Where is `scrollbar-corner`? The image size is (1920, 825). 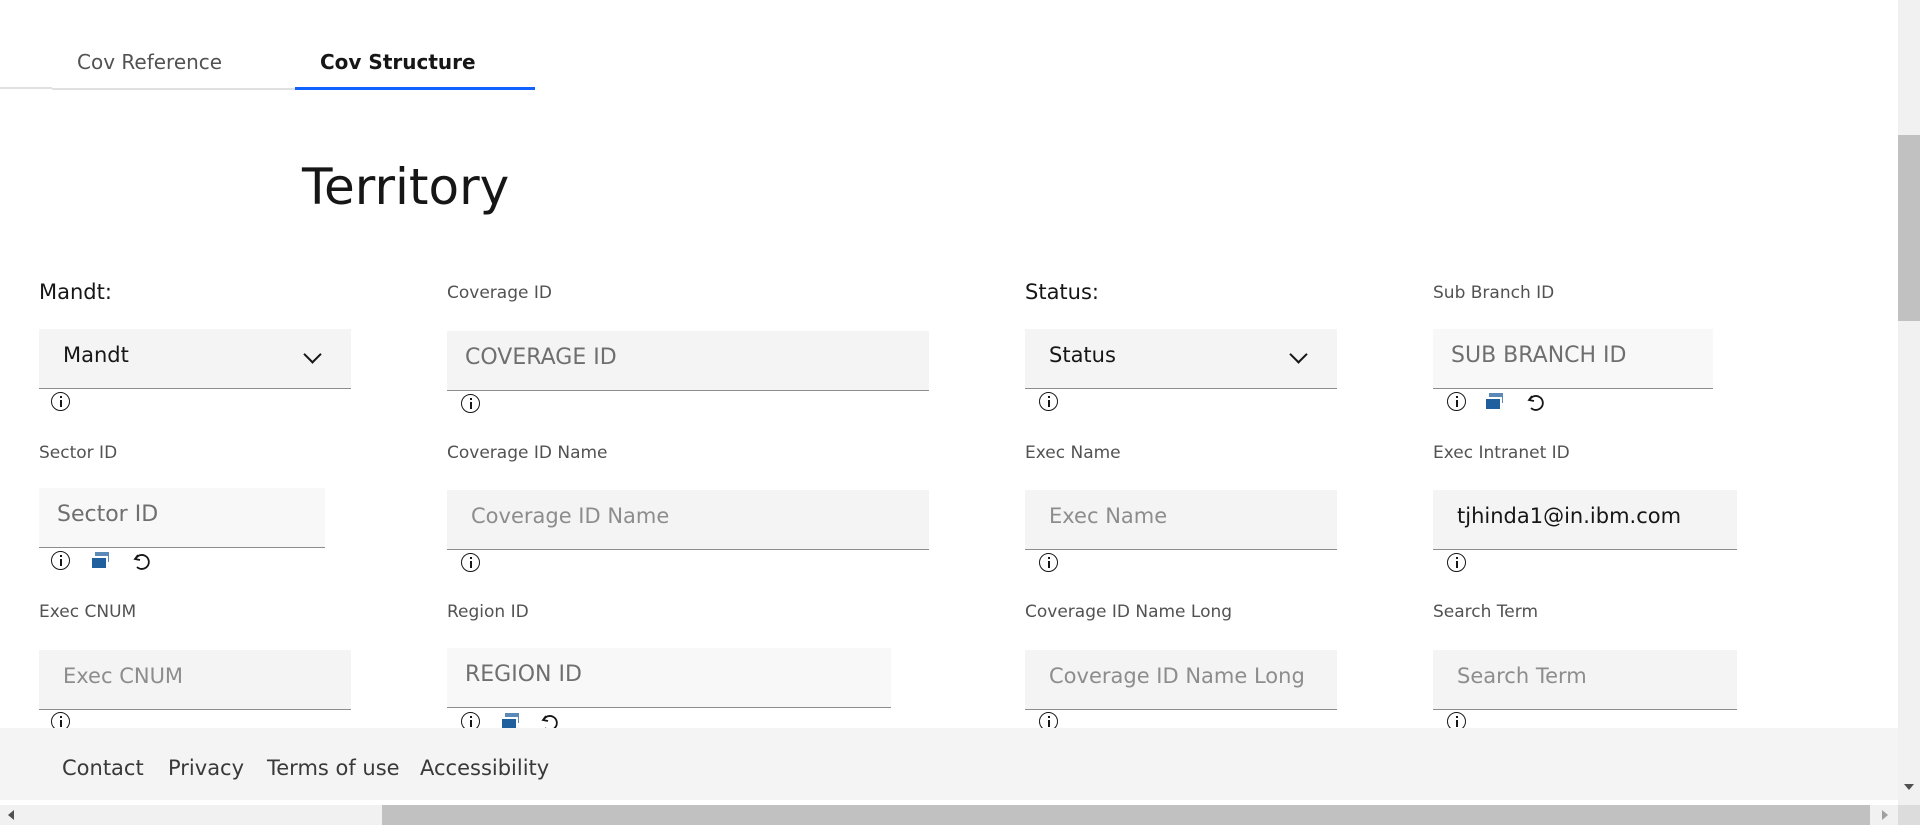
scrollbar-corner is located at coordinates (1909, 815).